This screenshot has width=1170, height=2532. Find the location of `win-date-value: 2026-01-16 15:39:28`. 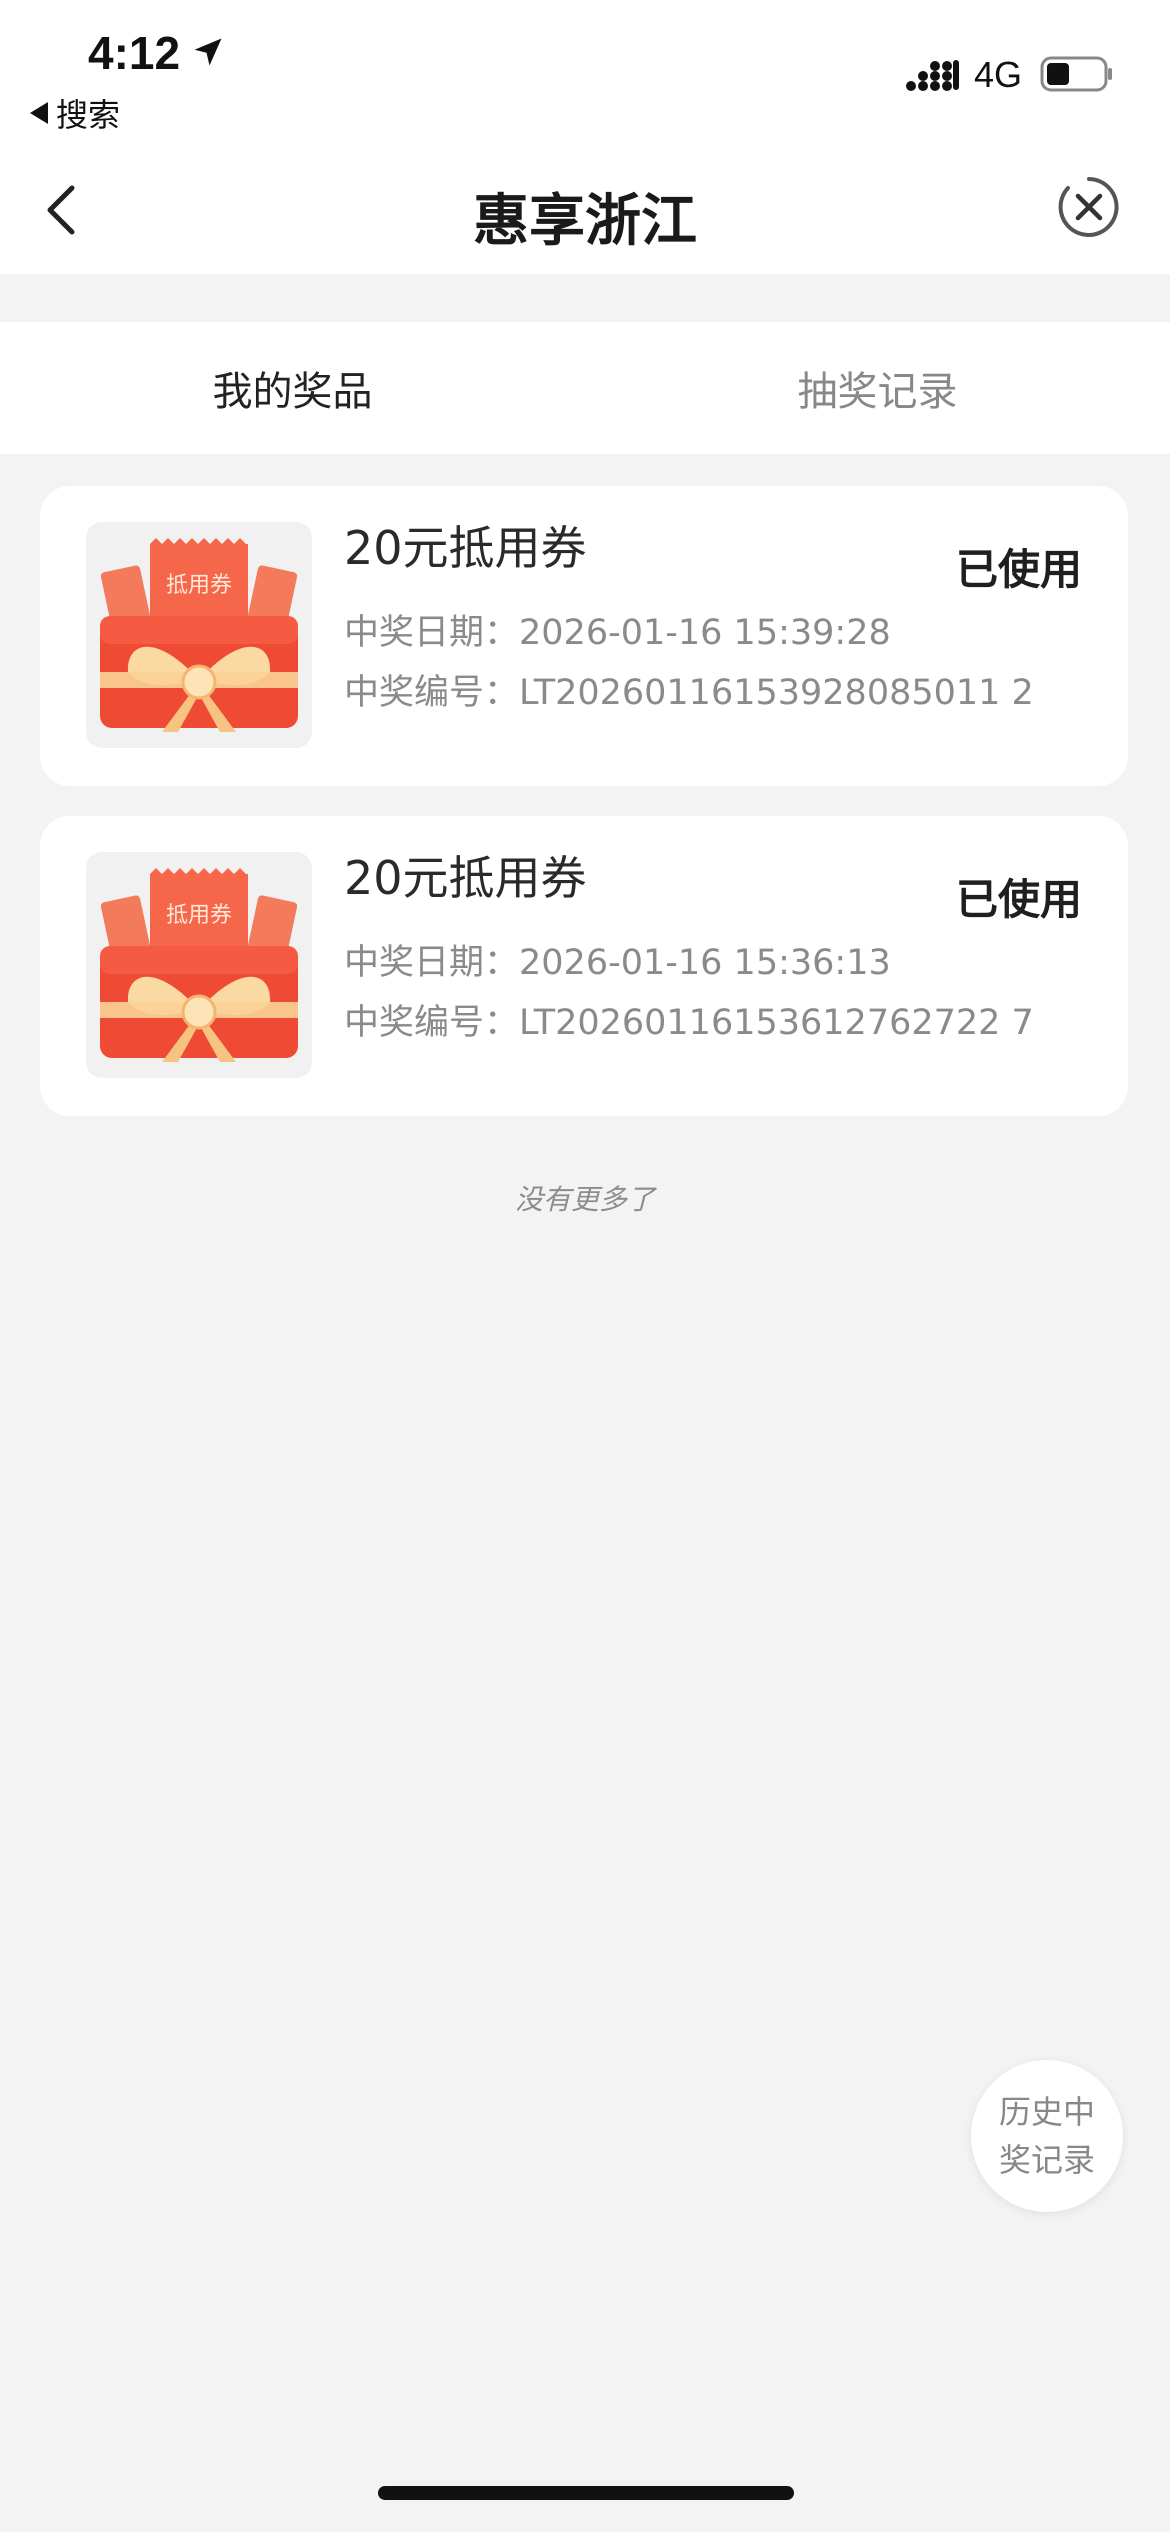

win-date-value: 2026-01-16 15:39:28 is located at coordinates (705, 633).